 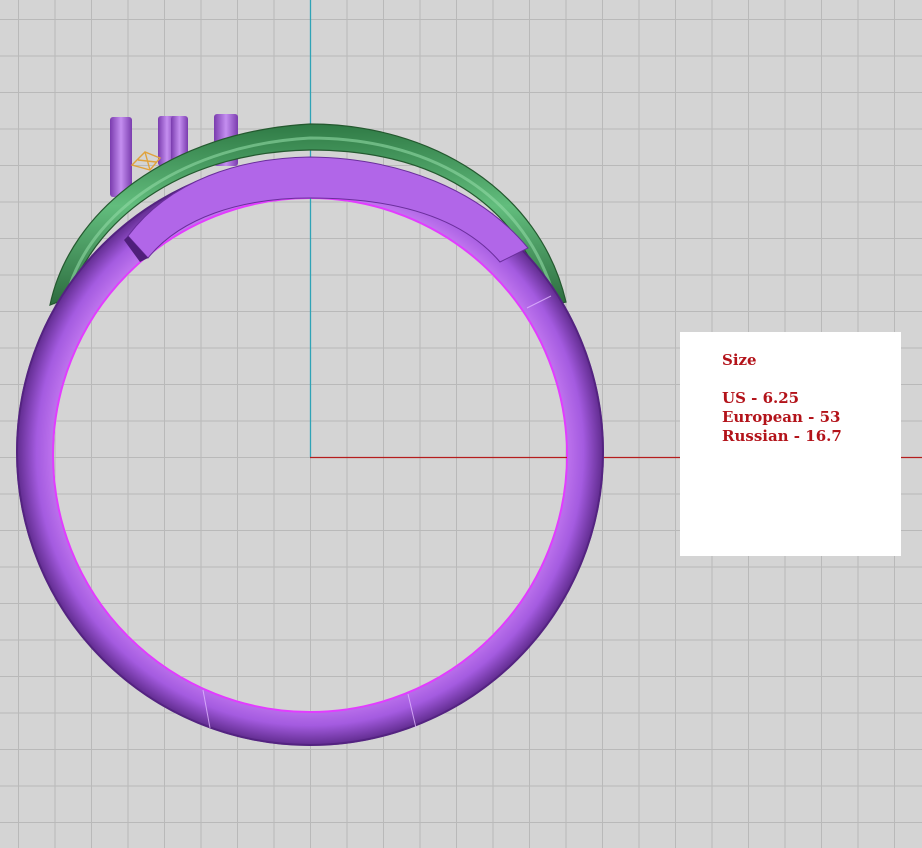 I want to click on size-us-value: US - 6.25, so click(x=761, y=398).